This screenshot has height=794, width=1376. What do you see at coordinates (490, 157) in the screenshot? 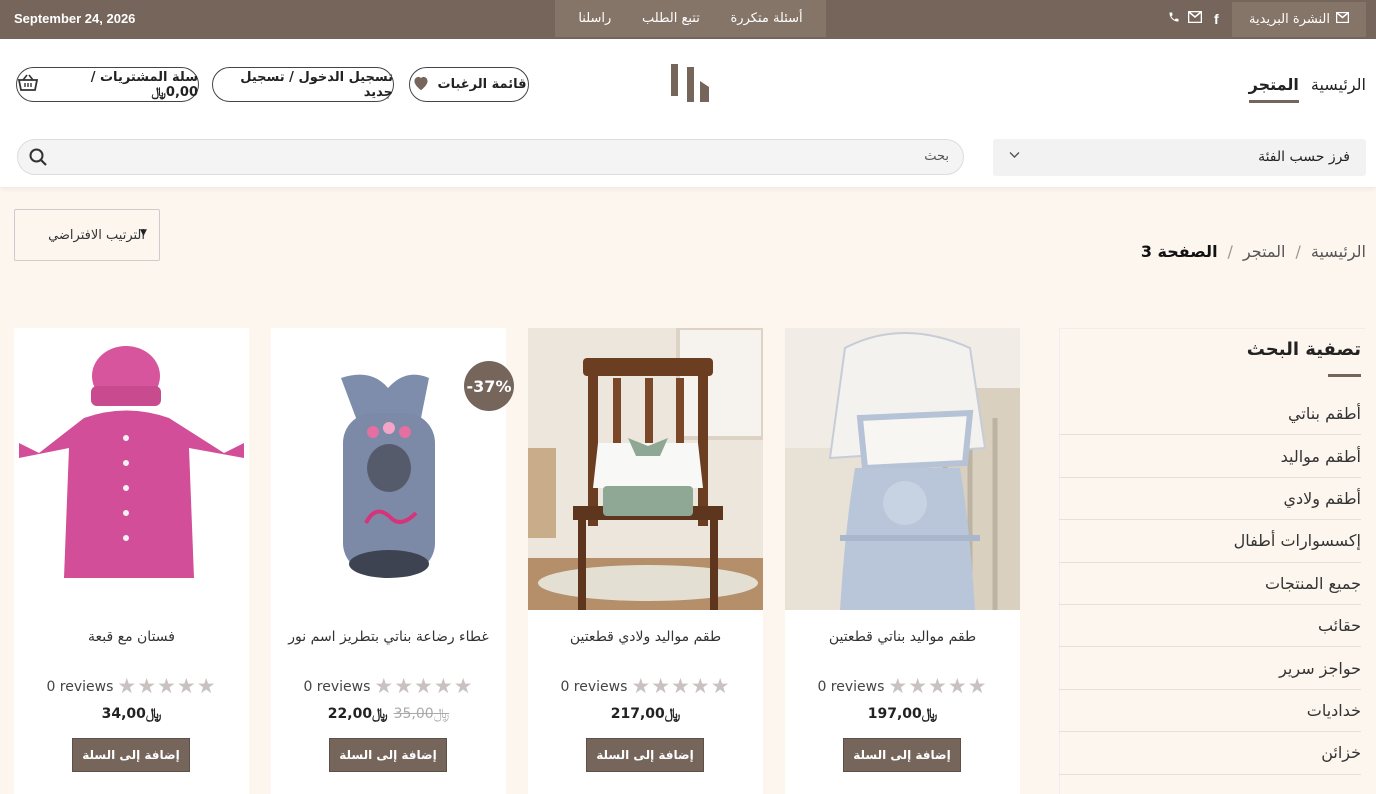
I see `search-bar: بحث` at bounding box center [490, 157].